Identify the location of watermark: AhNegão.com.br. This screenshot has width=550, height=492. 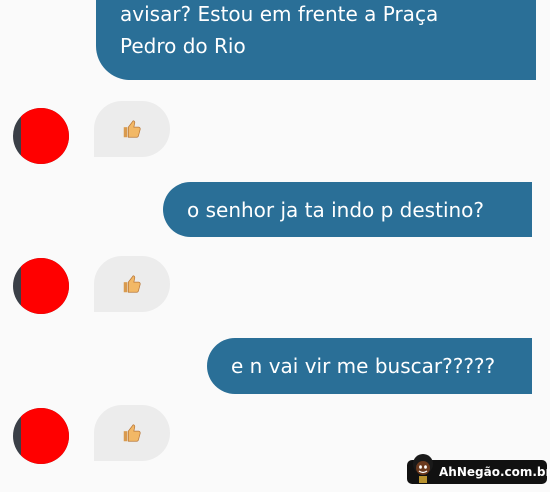
(478, 469).